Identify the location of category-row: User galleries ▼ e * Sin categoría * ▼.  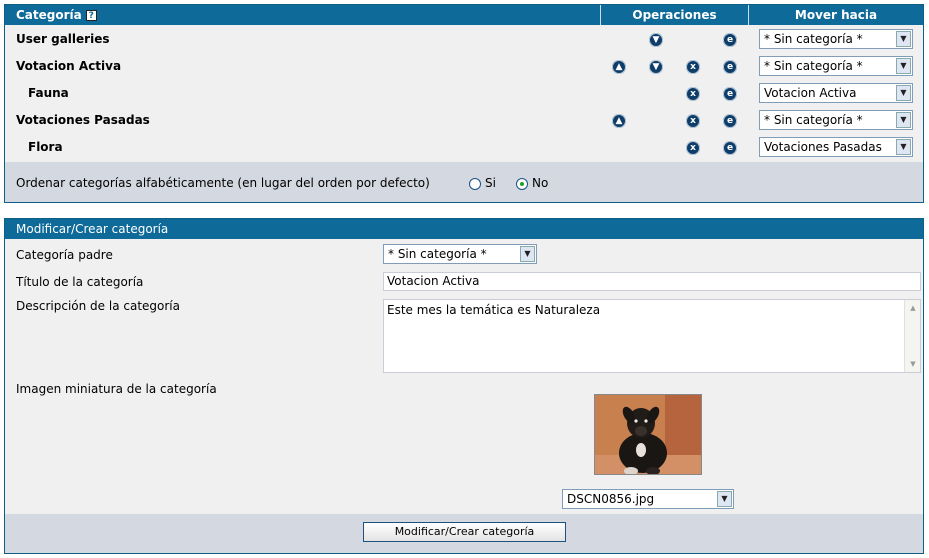
(464, 39).